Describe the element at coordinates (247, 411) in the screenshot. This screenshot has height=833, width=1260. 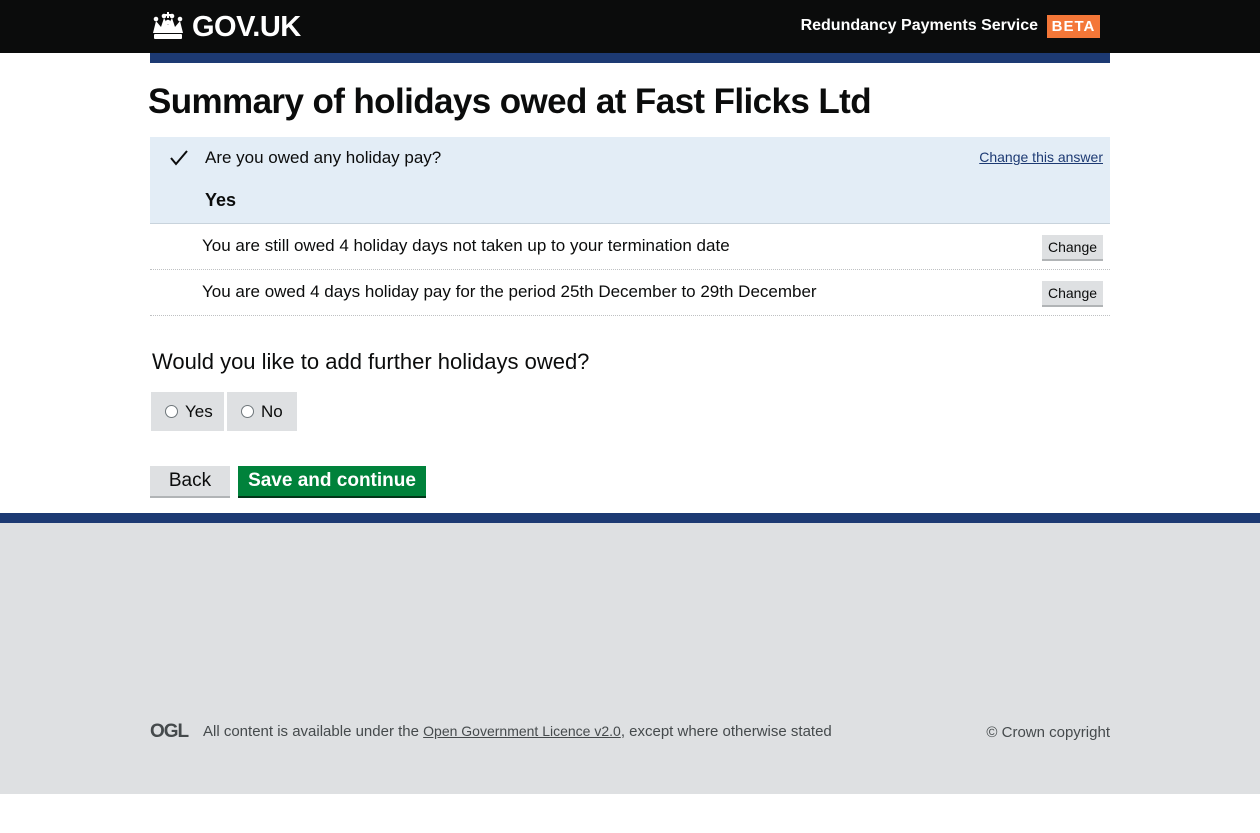
I see `radio-no` at that location.